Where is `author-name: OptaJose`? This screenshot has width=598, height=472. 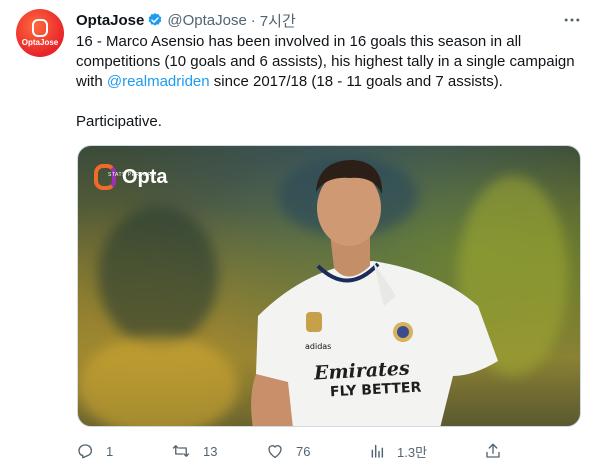 author-name: OptaJose is located at coordinates (110, 20).